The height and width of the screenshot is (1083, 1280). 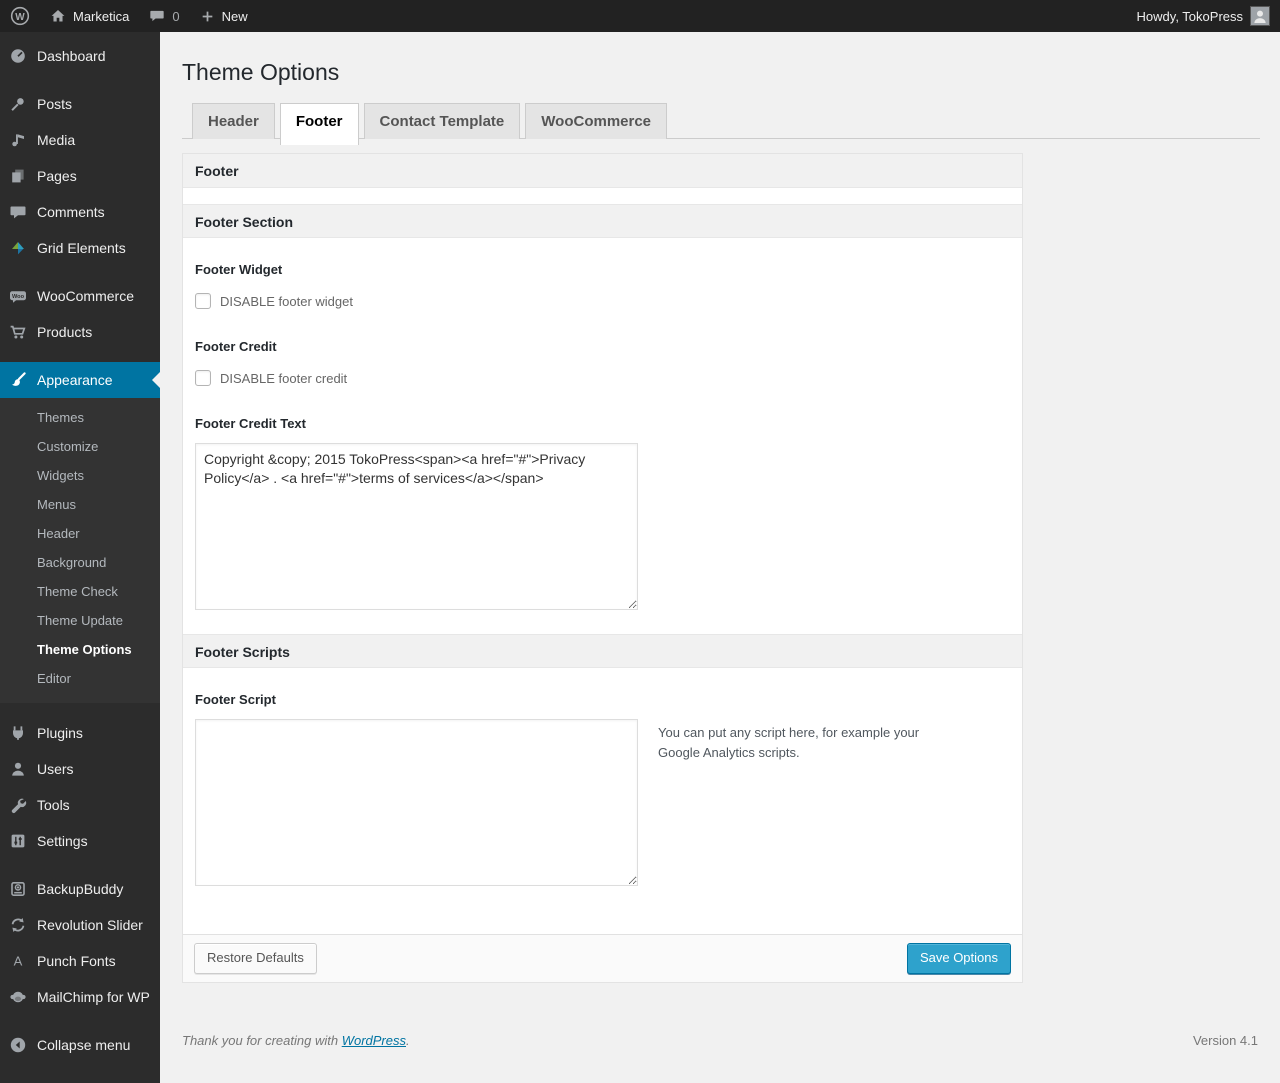 I want to click on backup-drive-icon, so click(x=18, y=889).